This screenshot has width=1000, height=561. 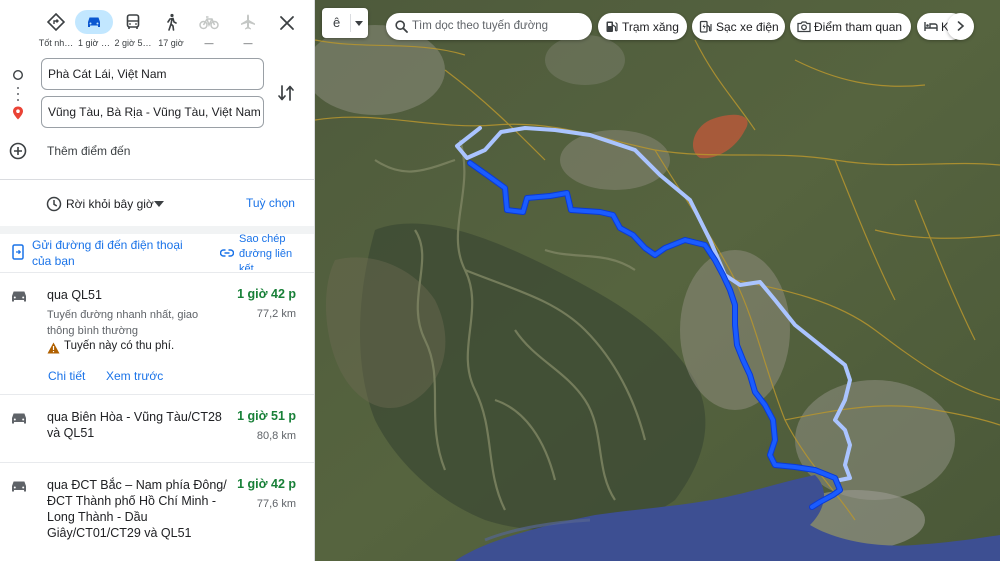 What do you see at coordinates (134, 376) in the screenshot?
I see `preview-link: Xem trước` at bounding box center [134, 376].